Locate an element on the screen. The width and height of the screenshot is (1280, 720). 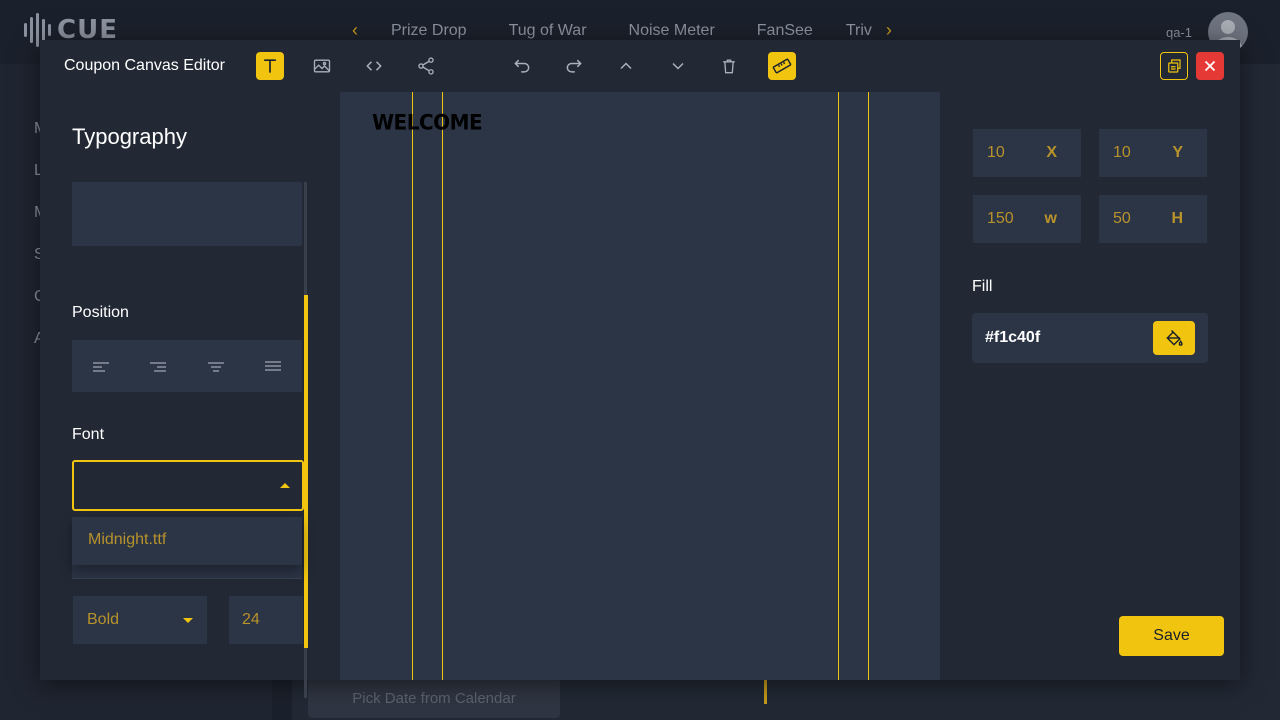
tab-trivia: Triv is located at coordinates (854, 31).